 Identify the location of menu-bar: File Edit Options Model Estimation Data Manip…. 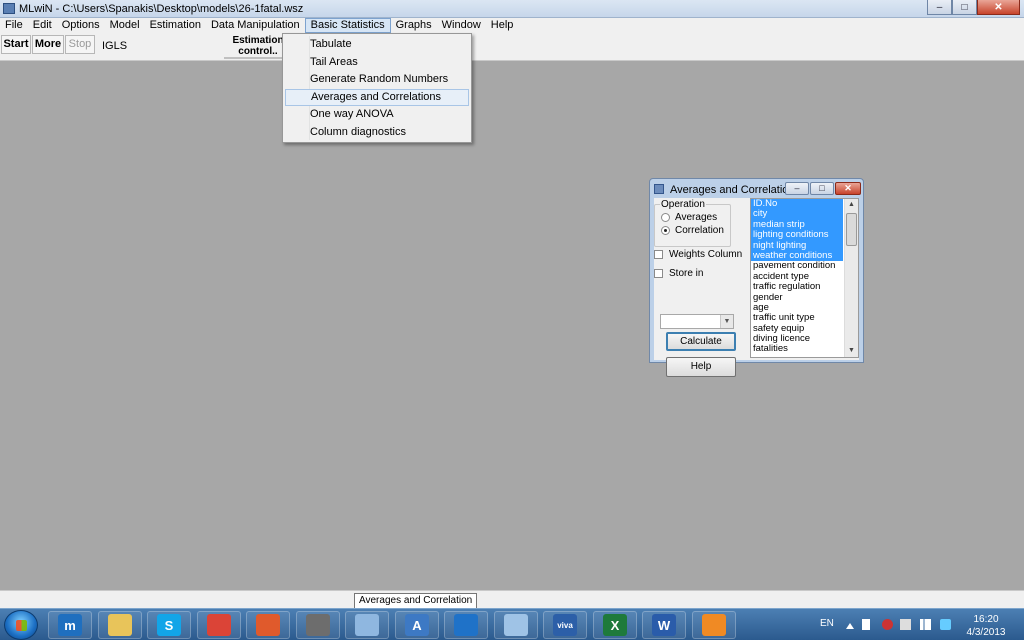
(512, 25).